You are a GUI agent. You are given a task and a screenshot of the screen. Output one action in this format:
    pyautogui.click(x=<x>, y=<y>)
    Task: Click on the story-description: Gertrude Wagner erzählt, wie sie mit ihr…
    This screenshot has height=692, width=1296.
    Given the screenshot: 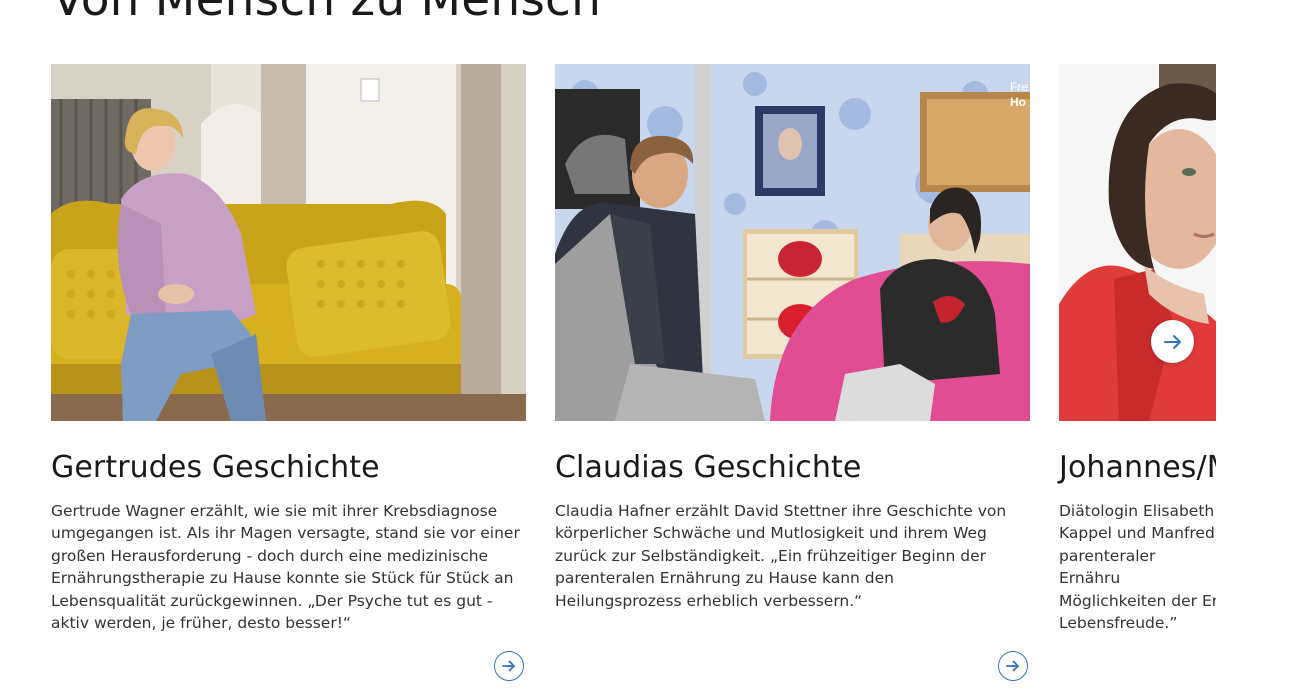 What is the action you would take?
    pyautogui.click(x=285, y=567)
    